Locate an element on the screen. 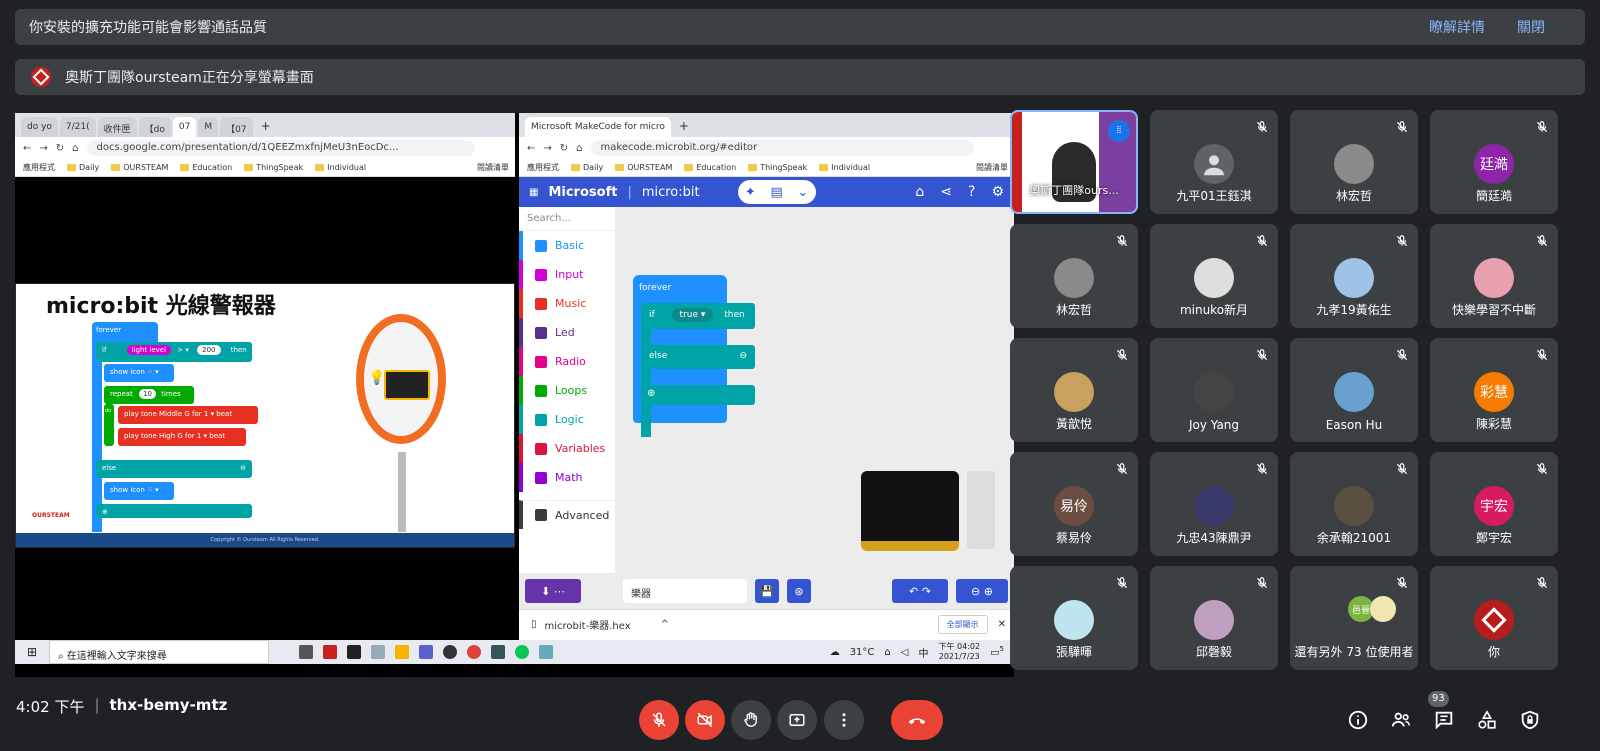 This screenshot has height=751, width=1600. file-explorer-icon is located at coordinates (402, 652).